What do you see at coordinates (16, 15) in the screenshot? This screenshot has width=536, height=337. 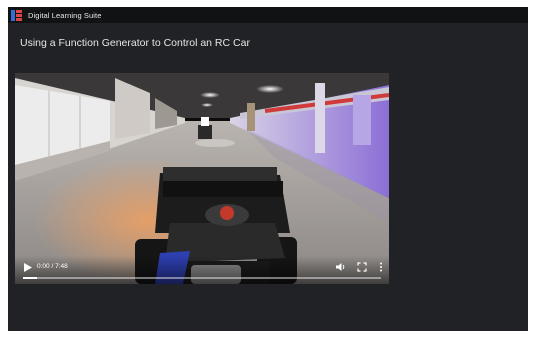 I see `logo-icon` at bounding box center [16, 15].